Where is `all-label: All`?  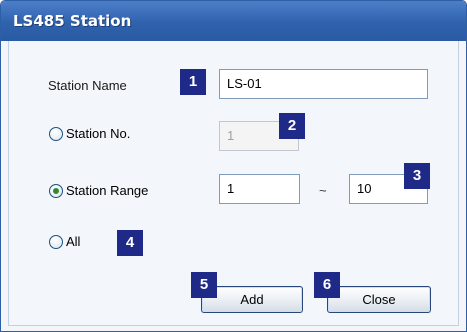
all-label: All is located at coordinates (73, 241).